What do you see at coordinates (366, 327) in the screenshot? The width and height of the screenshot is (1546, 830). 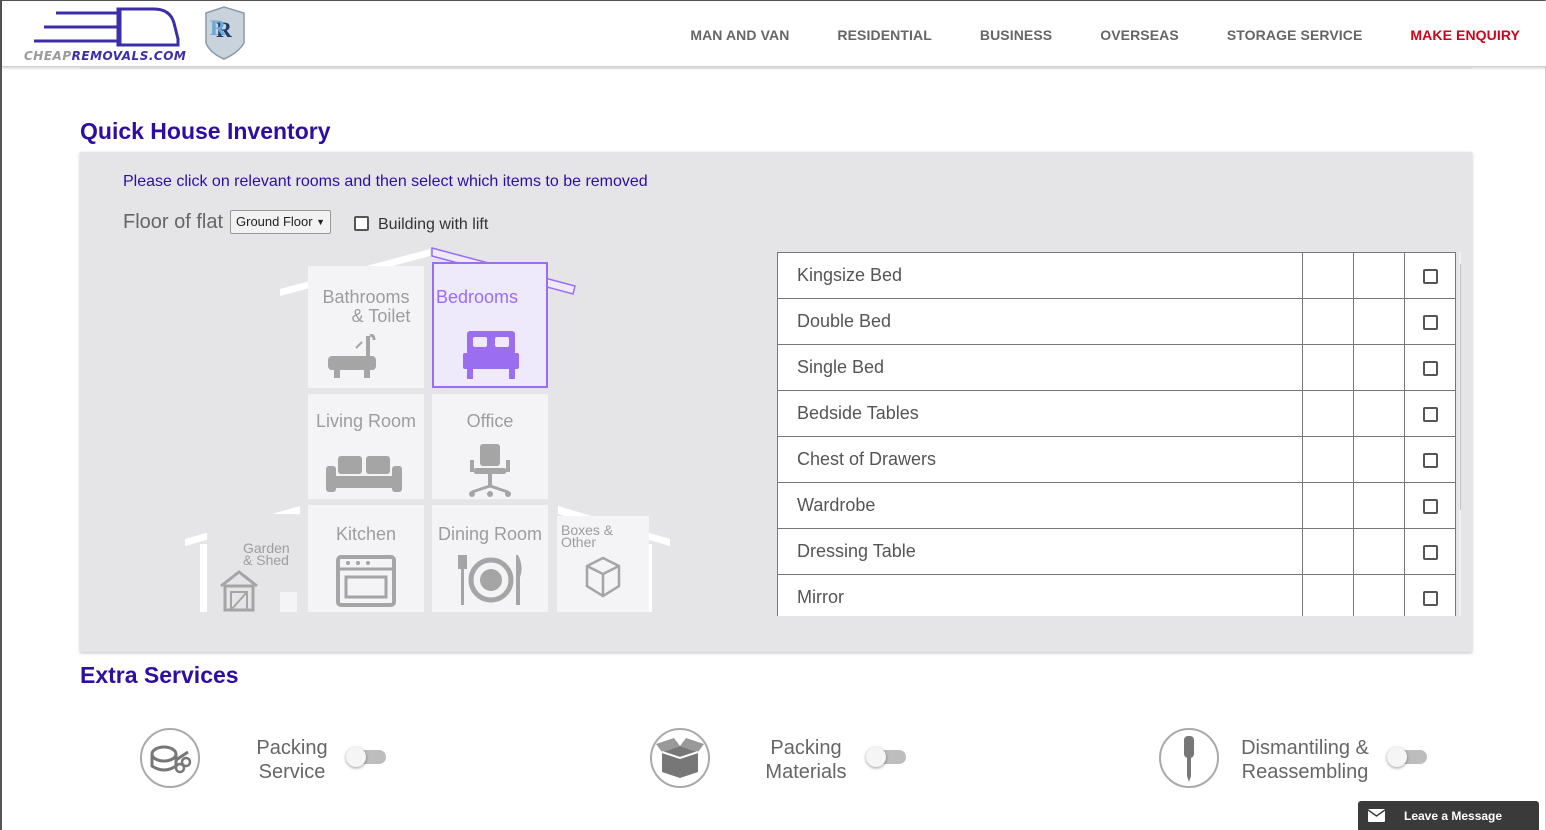 I see `room-bathrooms: Bathrooms & Toilet` at bounding box center [366, 327].